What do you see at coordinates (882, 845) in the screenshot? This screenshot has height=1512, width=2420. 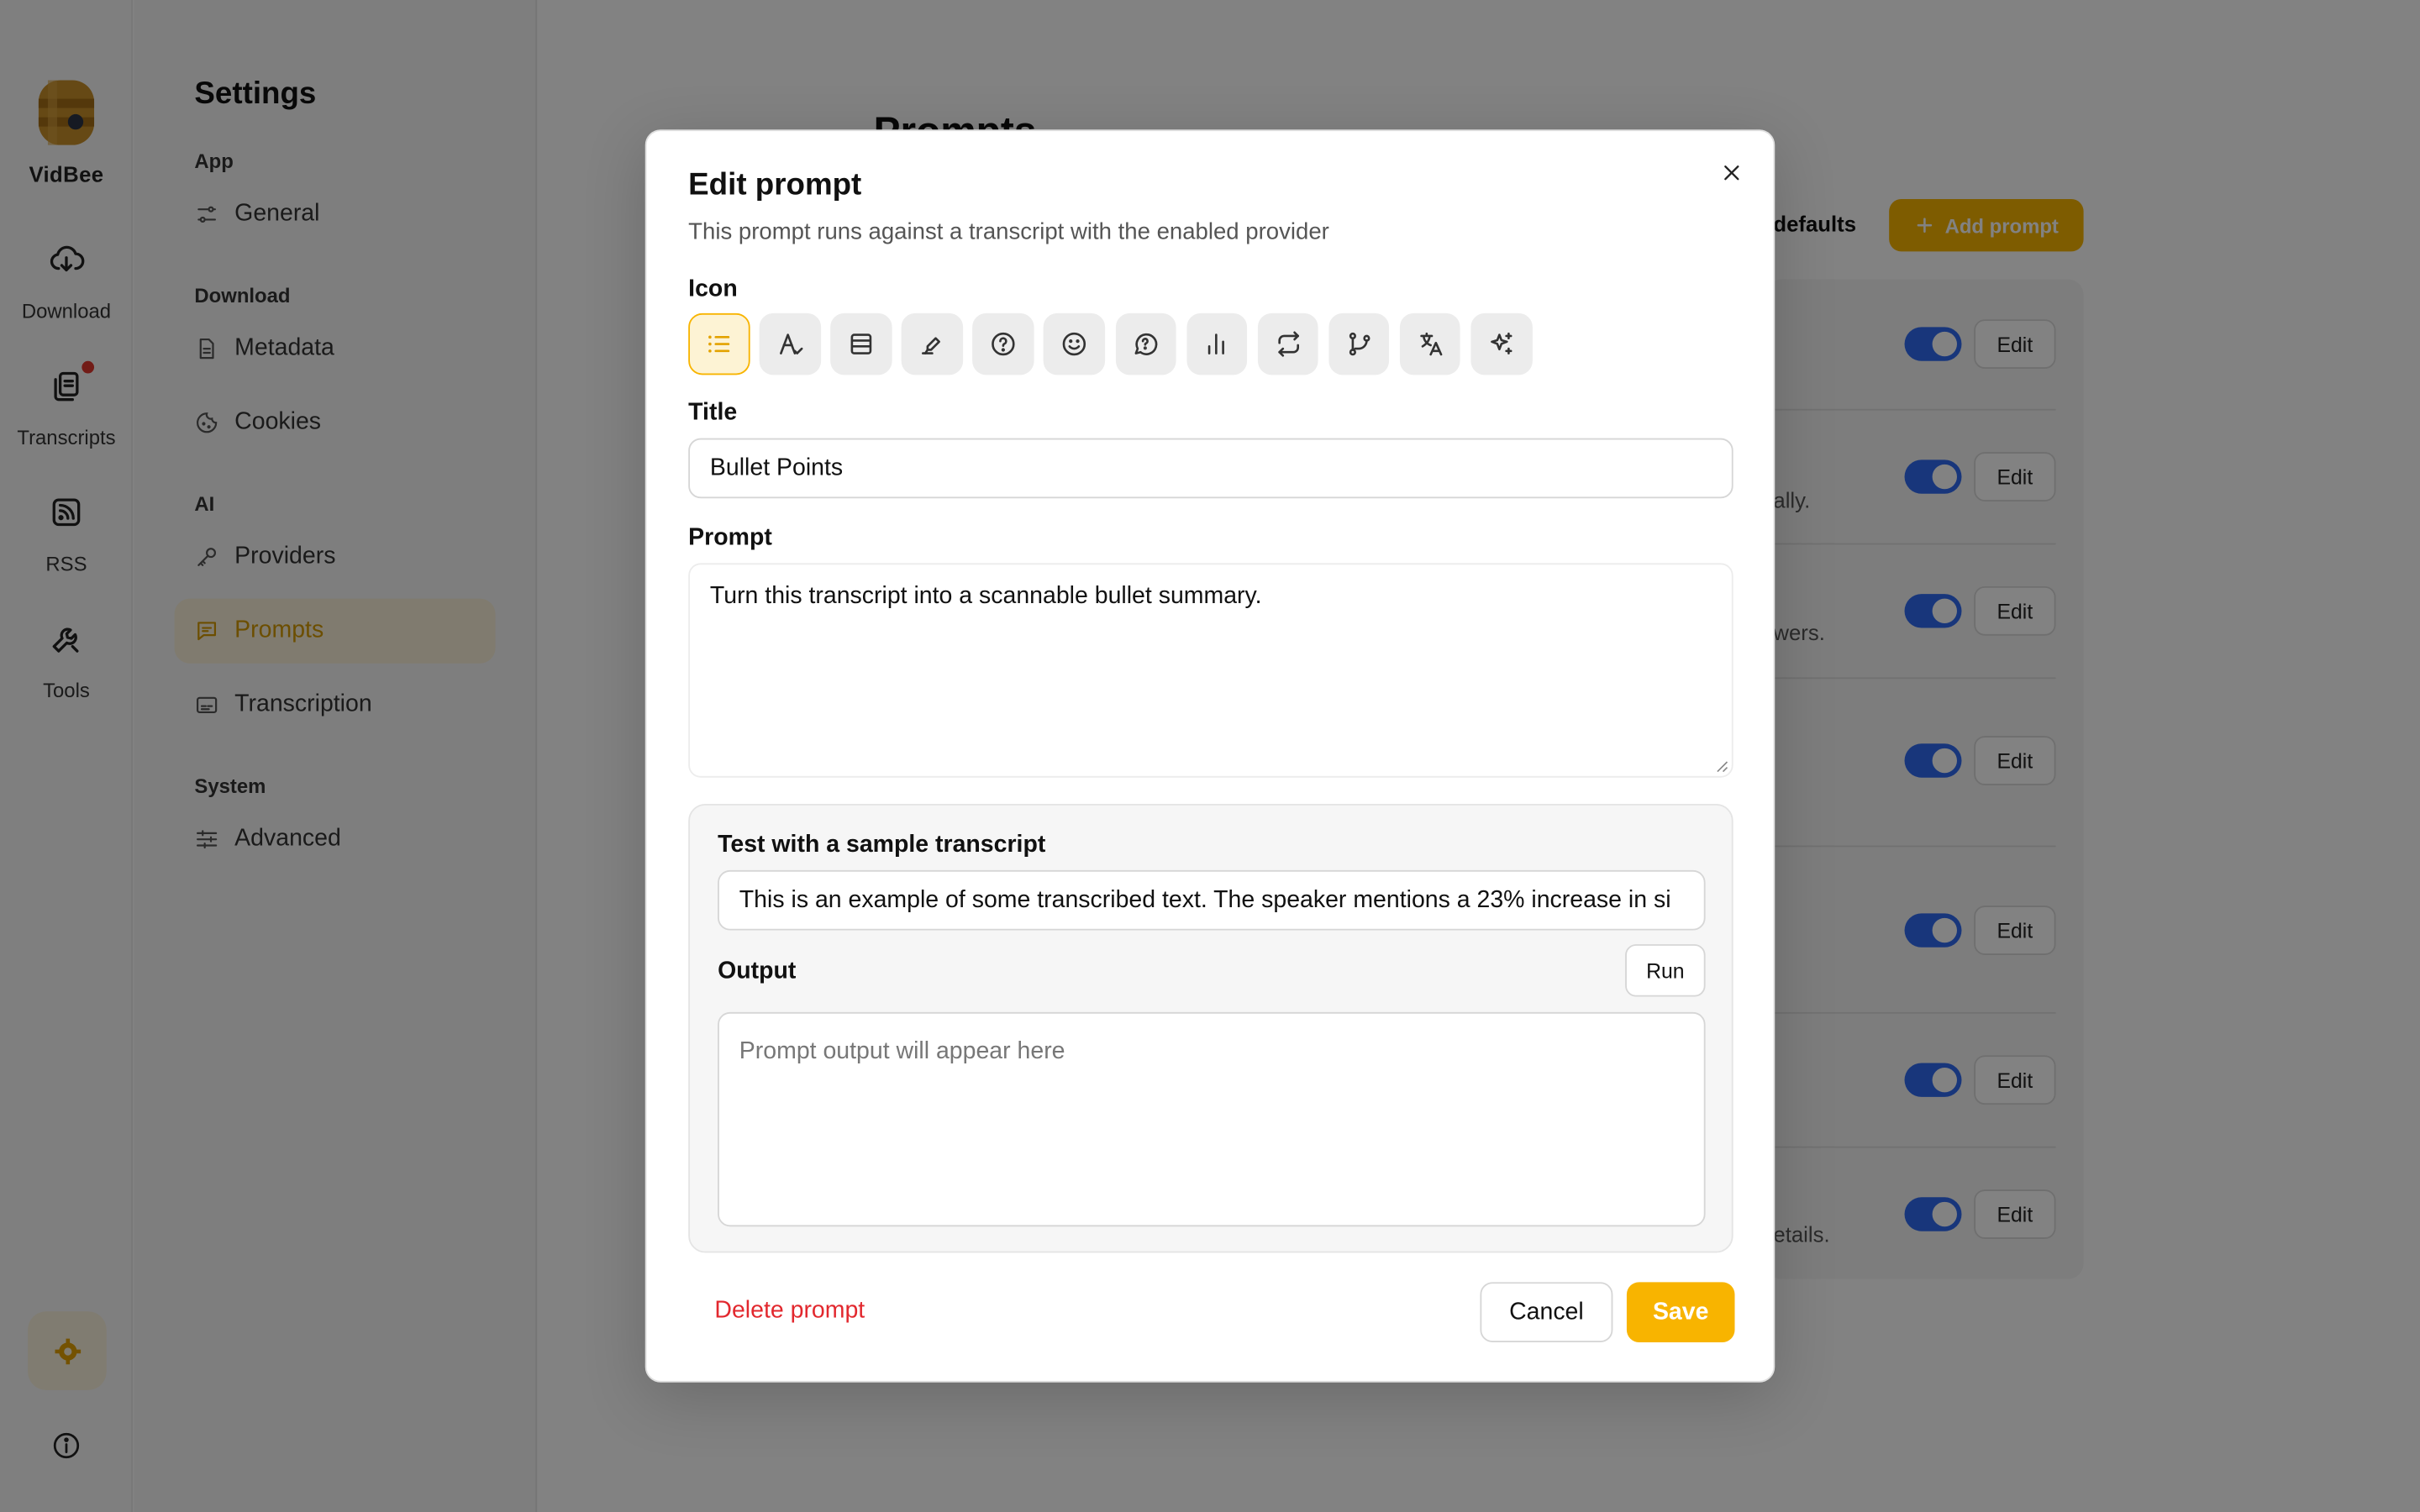 I see `test-label: Test with a sample transcript` at bounding box center [882, 845].